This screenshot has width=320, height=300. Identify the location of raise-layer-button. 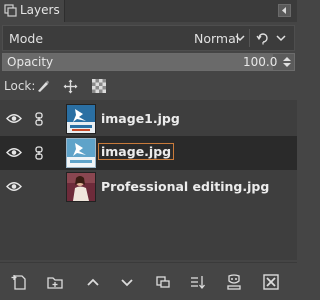
(93, 282).